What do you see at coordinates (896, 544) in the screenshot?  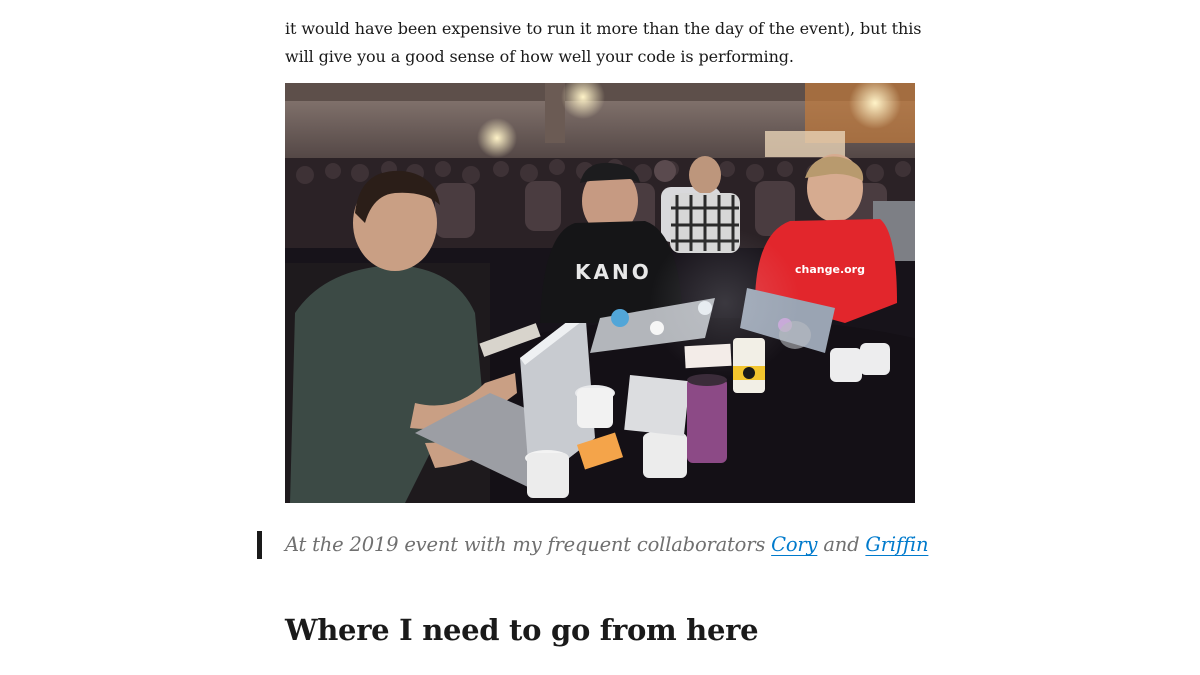 I see `griffin-link: Griffin` at bounding box center [896, 544].